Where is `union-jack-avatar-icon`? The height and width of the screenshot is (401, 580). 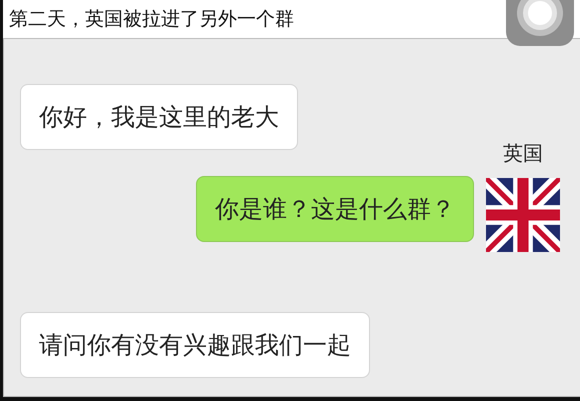 union-jack-avatar-icon is located at coordinates (523, 215).